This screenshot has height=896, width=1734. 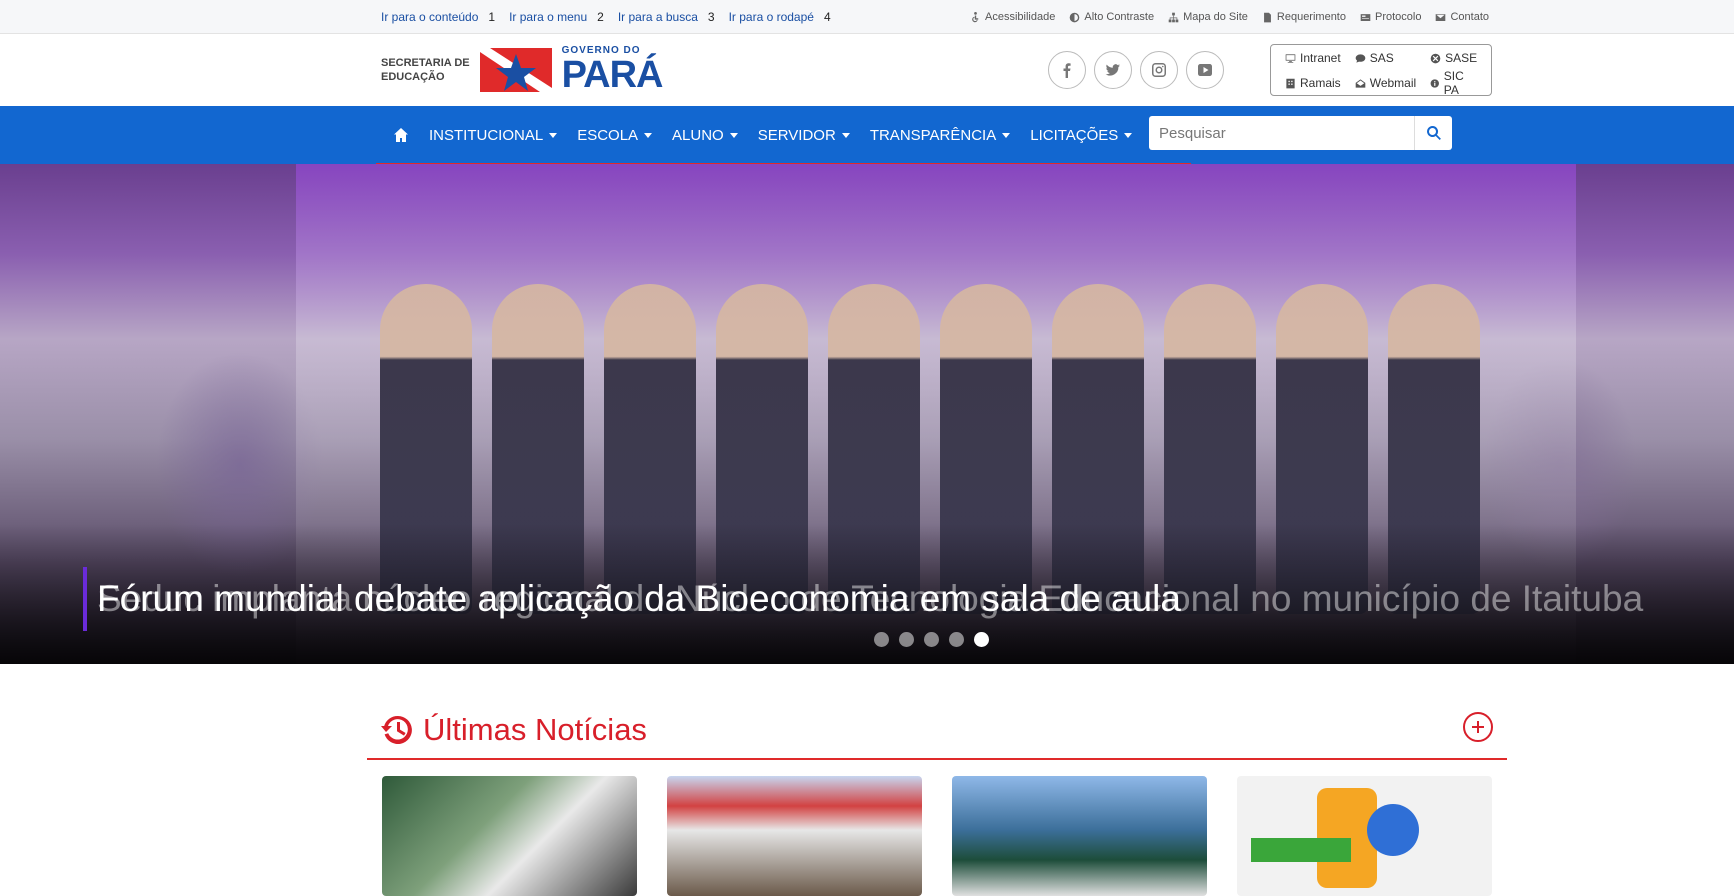 What do you see at coordinates (1385, 58) in the screenshot?
I see `sas-link: SAS` at bounding box center [1385, 58].